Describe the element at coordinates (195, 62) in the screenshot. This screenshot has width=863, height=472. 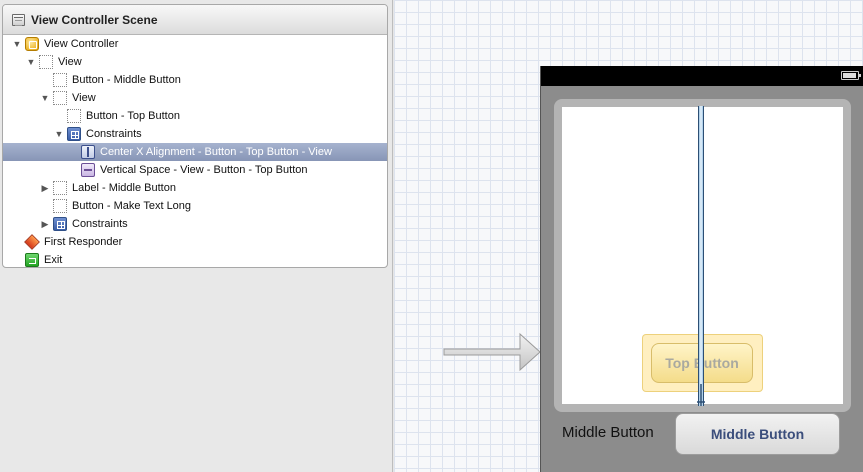
I see `outline-row-view: ▼ View` at that location.